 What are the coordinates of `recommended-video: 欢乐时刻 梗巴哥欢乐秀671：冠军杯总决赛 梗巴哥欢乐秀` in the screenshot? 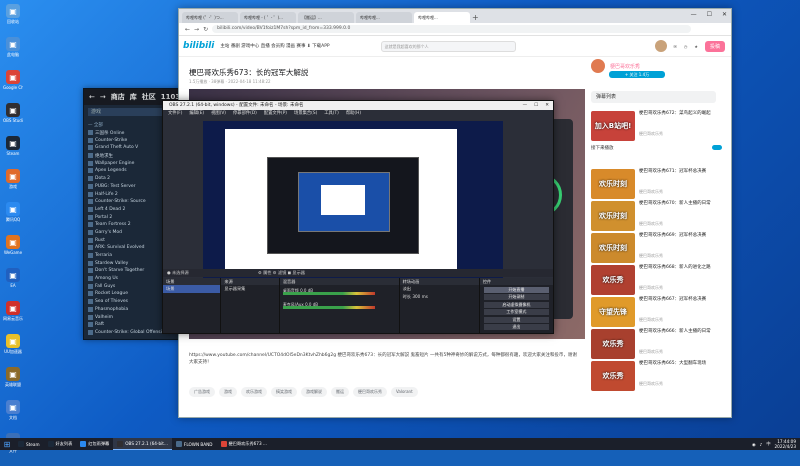 It's located at (657, 184).